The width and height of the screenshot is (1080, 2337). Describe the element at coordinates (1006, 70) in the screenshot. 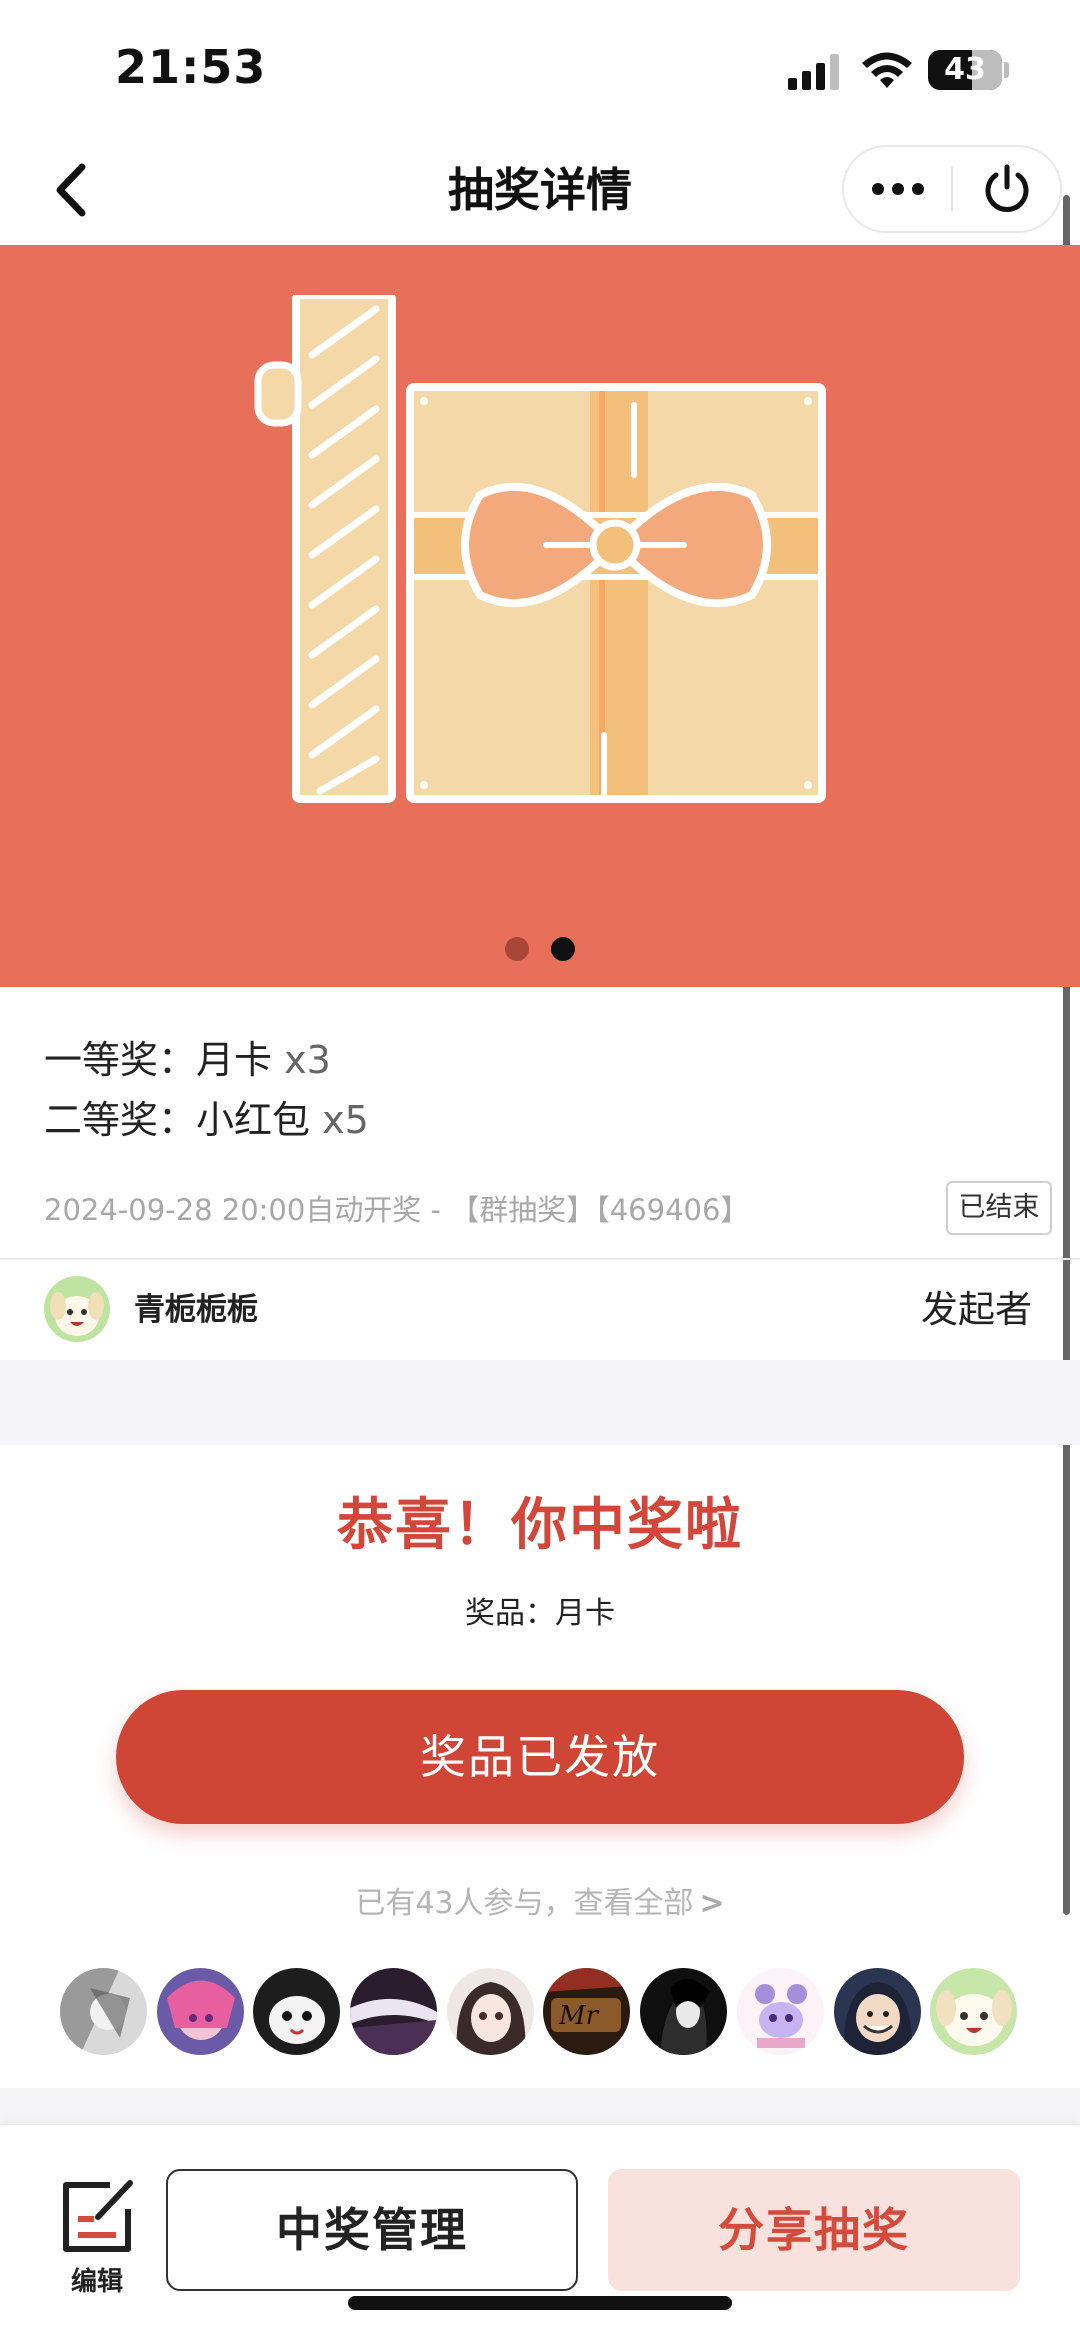

I see `battery-nub` at that location.